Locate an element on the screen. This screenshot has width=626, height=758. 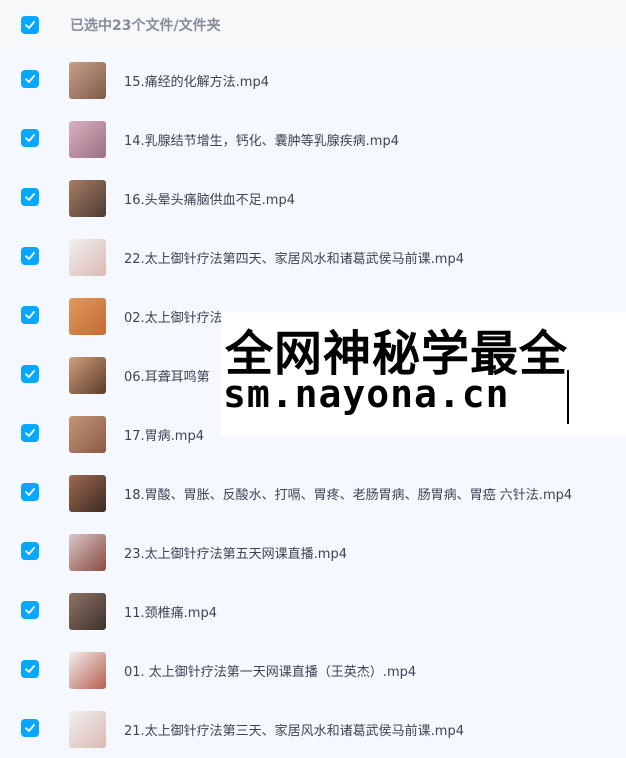
file-name: 14.乳腺结节增生，钙化、囊肿等乳腺疾病.mp4 is located at coordinates (261, 139).